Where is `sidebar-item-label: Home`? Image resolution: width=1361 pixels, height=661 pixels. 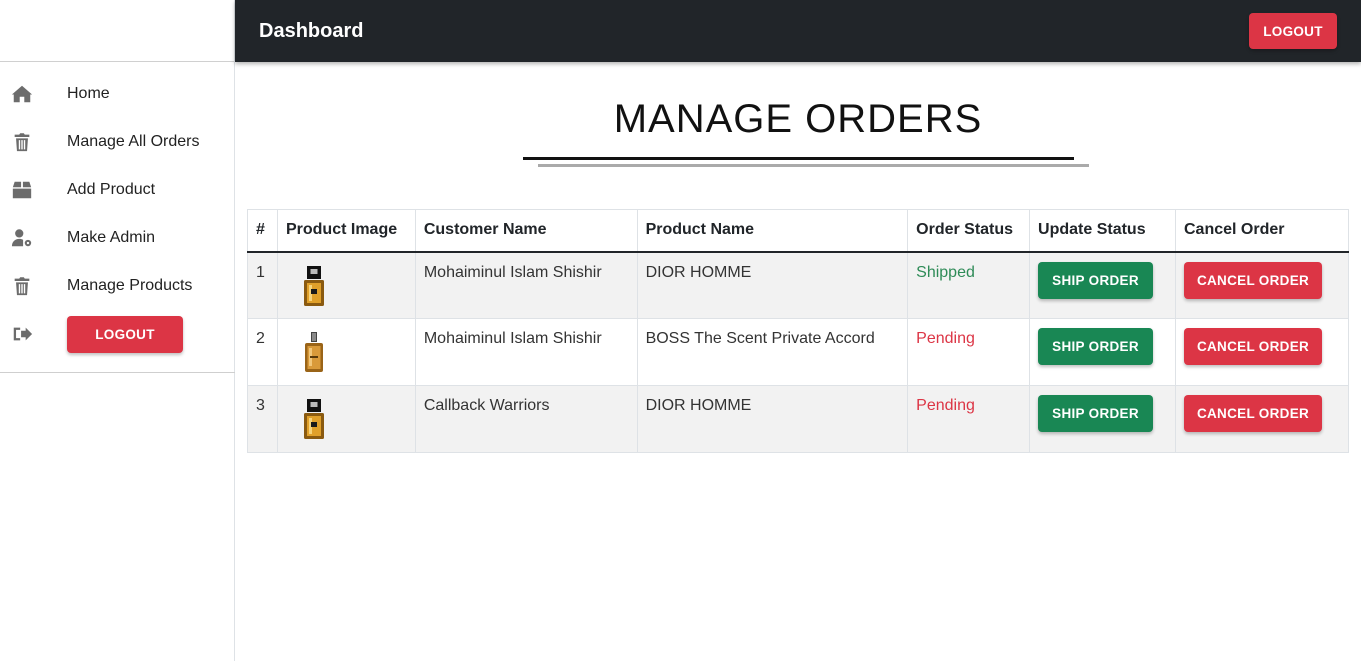
sidebar-item-label: Home is located at coordinates (88, 93).